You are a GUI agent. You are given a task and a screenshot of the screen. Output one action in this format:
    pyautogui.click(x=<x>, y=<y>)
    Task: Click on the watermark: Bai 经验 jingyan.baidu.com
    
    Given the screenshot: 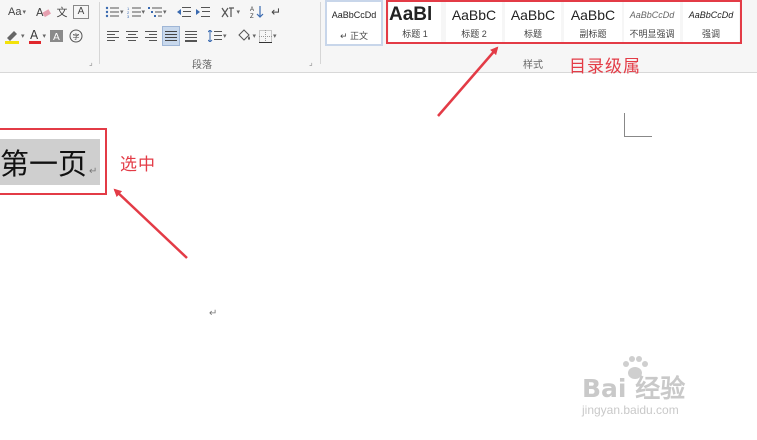 What is the action you would take?
    pyautogui.click(x=657, y=390)
    